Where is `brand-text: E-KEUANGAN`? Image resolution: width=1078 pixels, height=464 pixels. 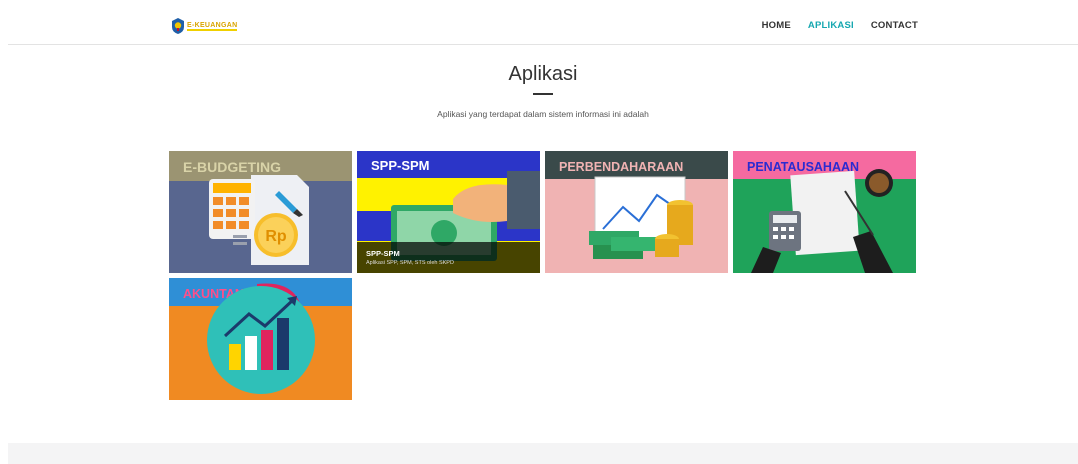
brand-text: E-KEUANGAN is located at coordinates (212, 26).